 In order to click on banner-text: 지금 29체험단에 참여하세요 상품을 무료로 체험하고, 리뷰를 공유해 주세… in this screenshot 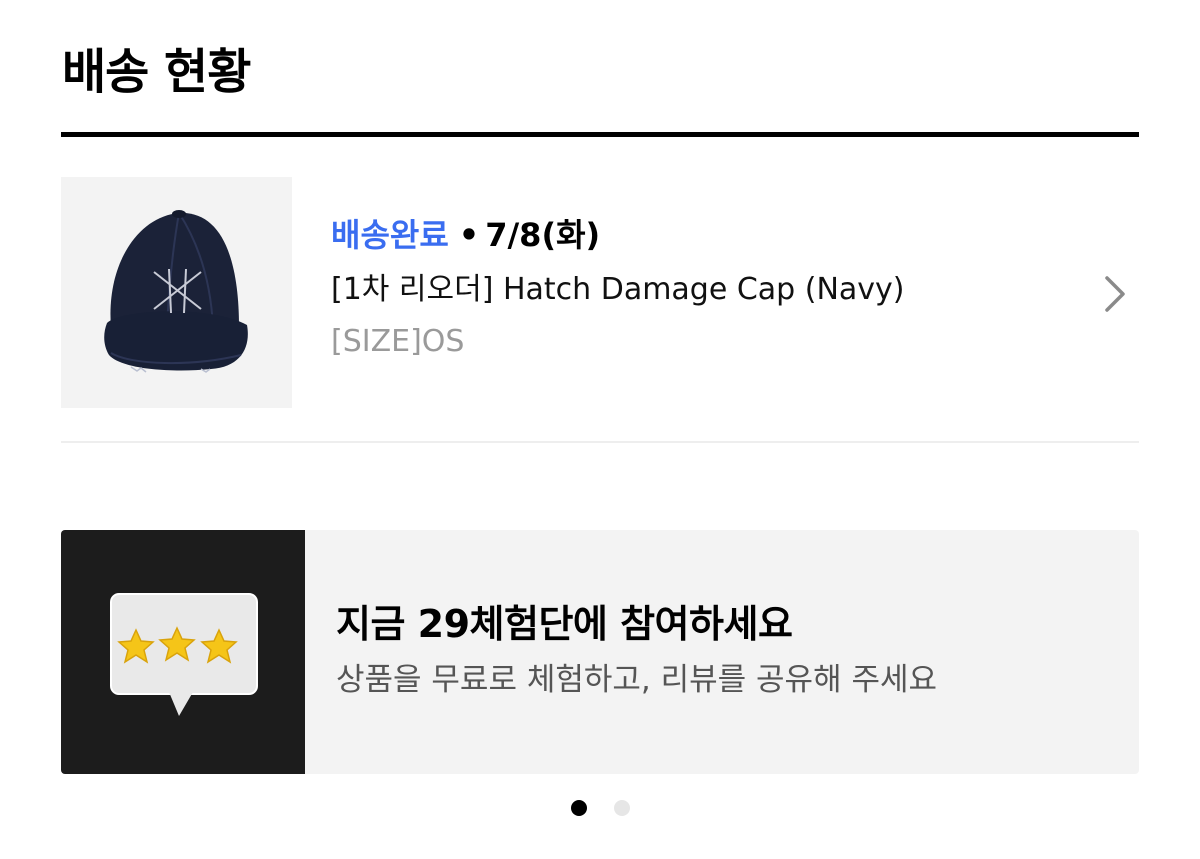, I will do `click(636, 650)`.